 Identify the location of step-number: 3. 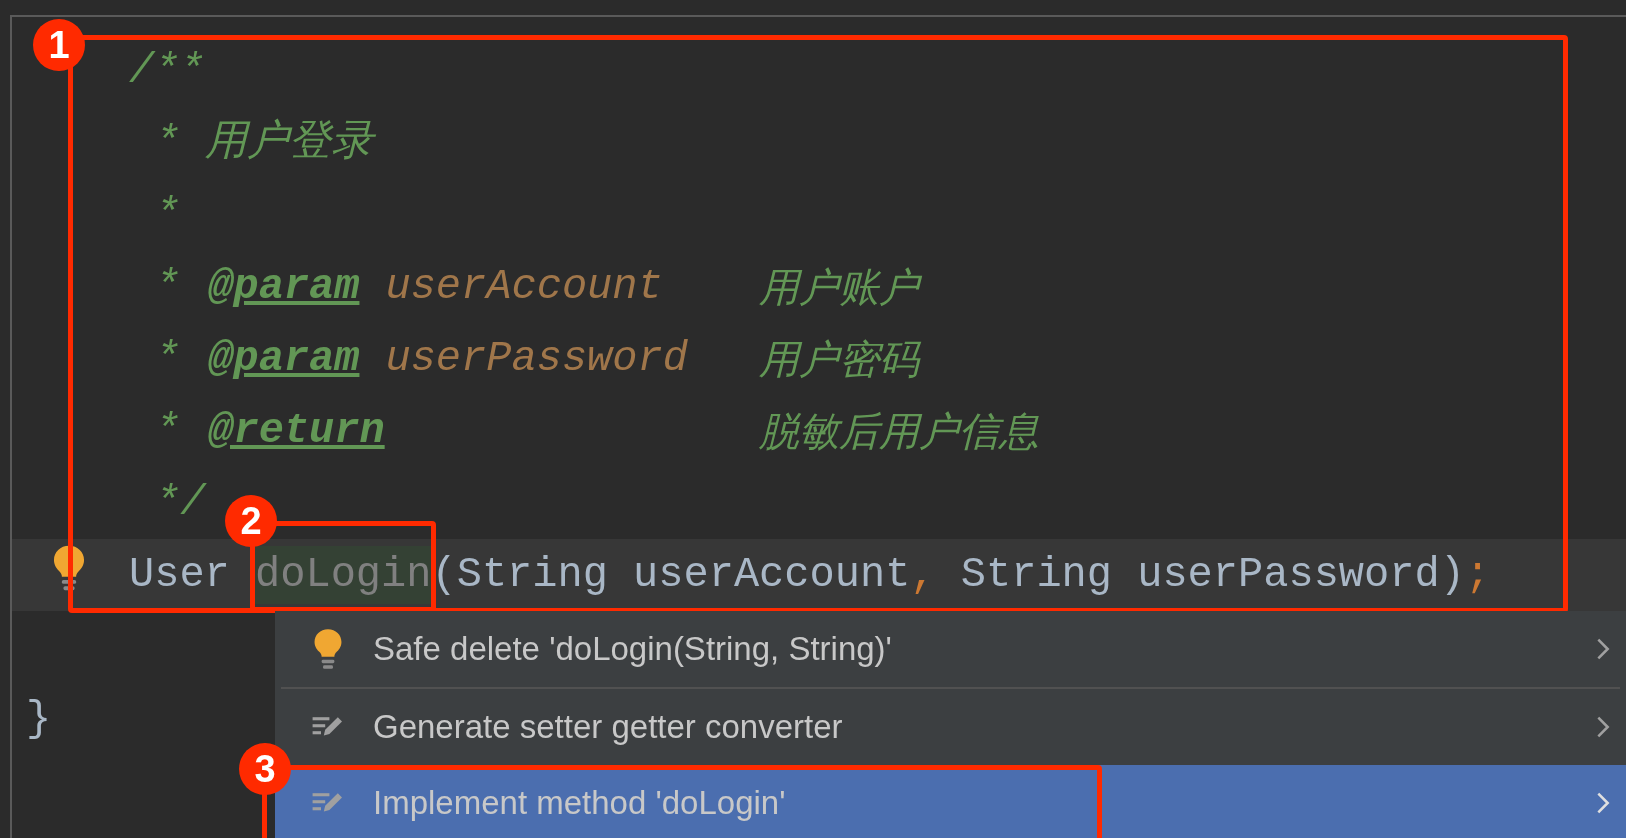
(265, 769).